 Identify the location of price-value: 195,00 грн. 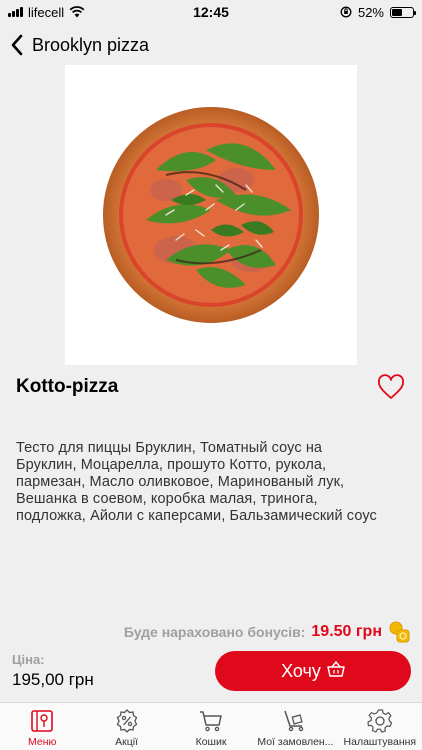
(53, 679).